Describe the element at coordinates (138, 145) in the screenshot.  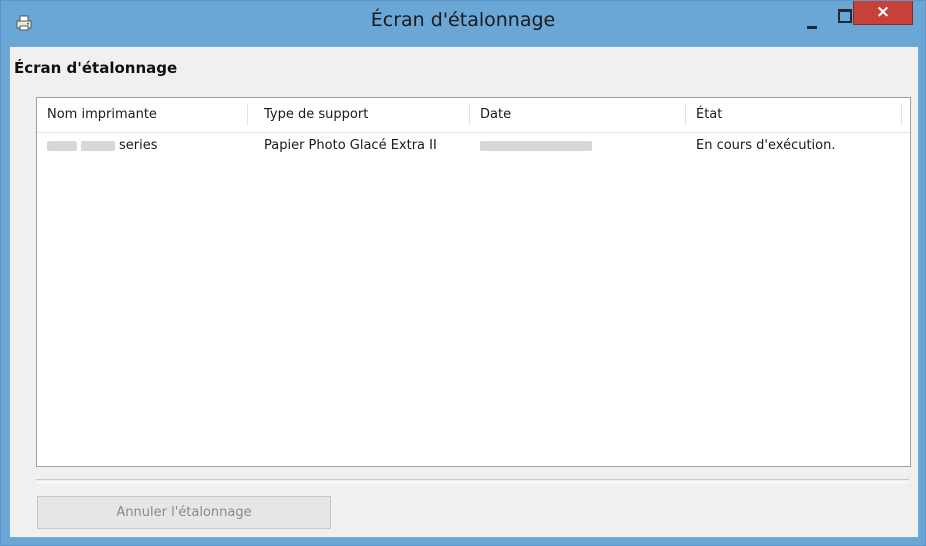
I see `printer-name-suffix: series` at that location.